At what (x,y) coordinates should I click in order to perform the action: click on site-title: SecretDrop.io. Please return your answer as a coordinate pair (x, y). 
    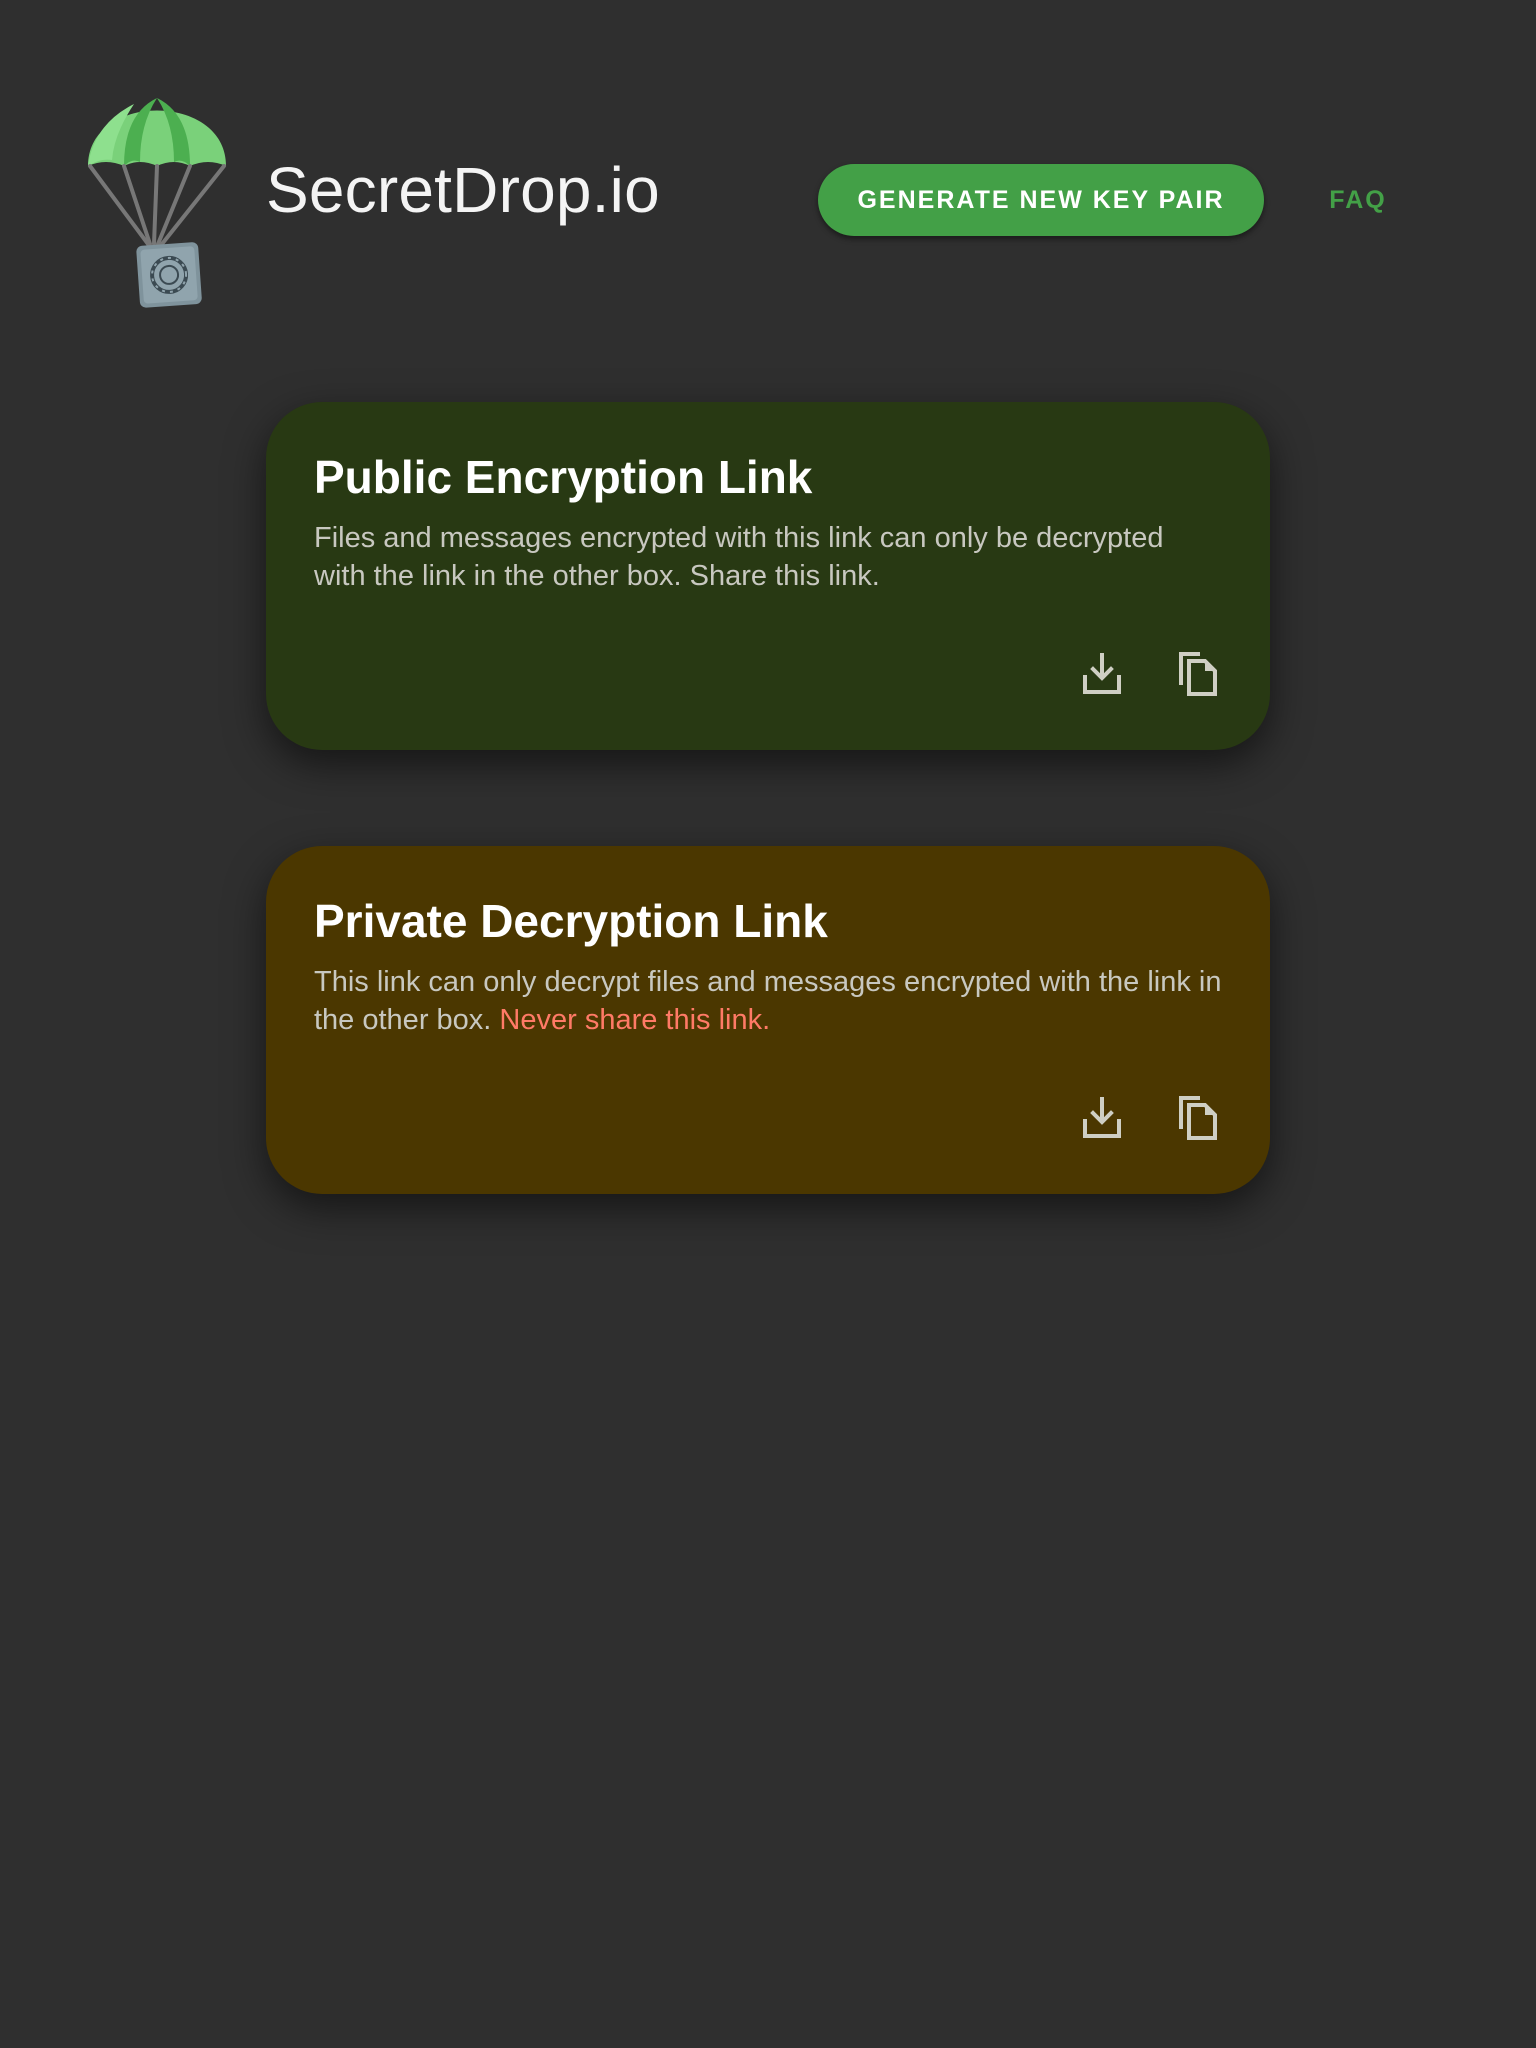
    Looking at the image, I should click on (463, 190).